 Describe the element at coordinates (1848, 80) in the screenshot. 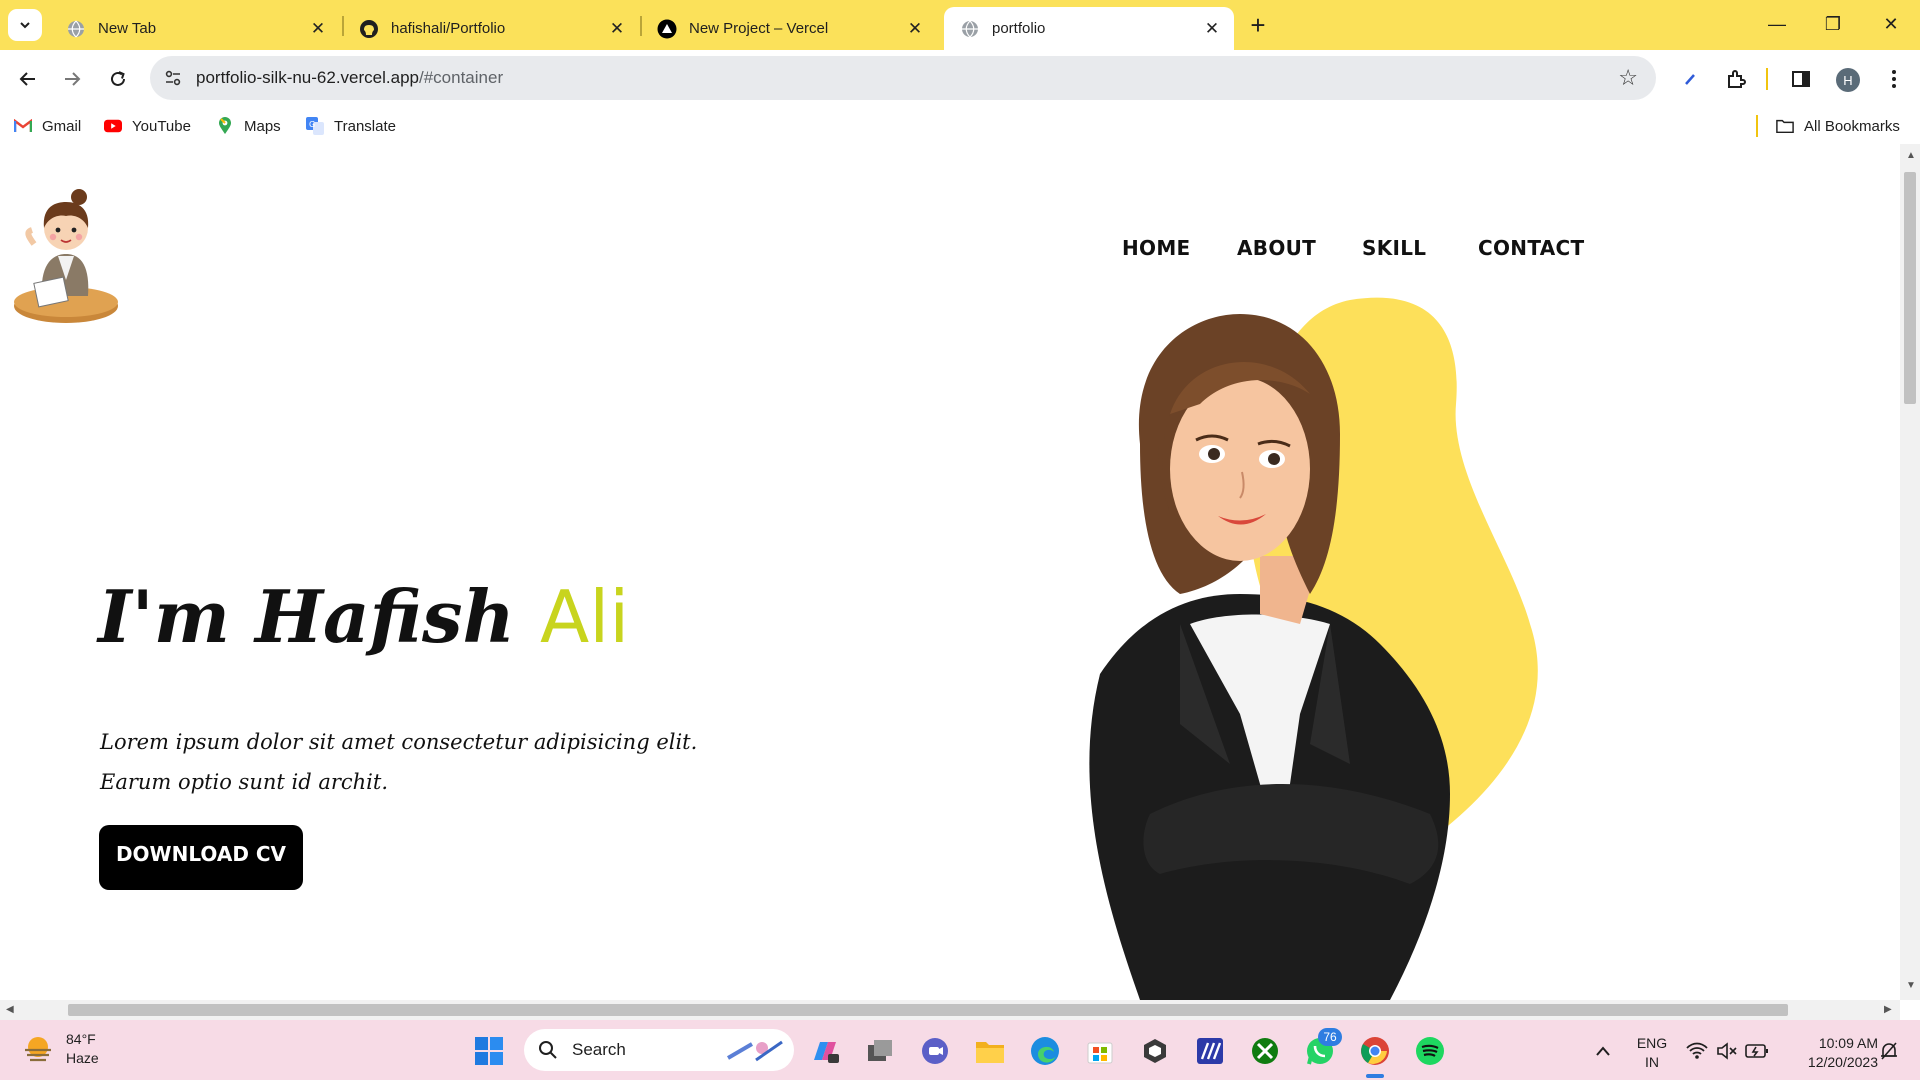

I see `profile-avatar: H` at that location.